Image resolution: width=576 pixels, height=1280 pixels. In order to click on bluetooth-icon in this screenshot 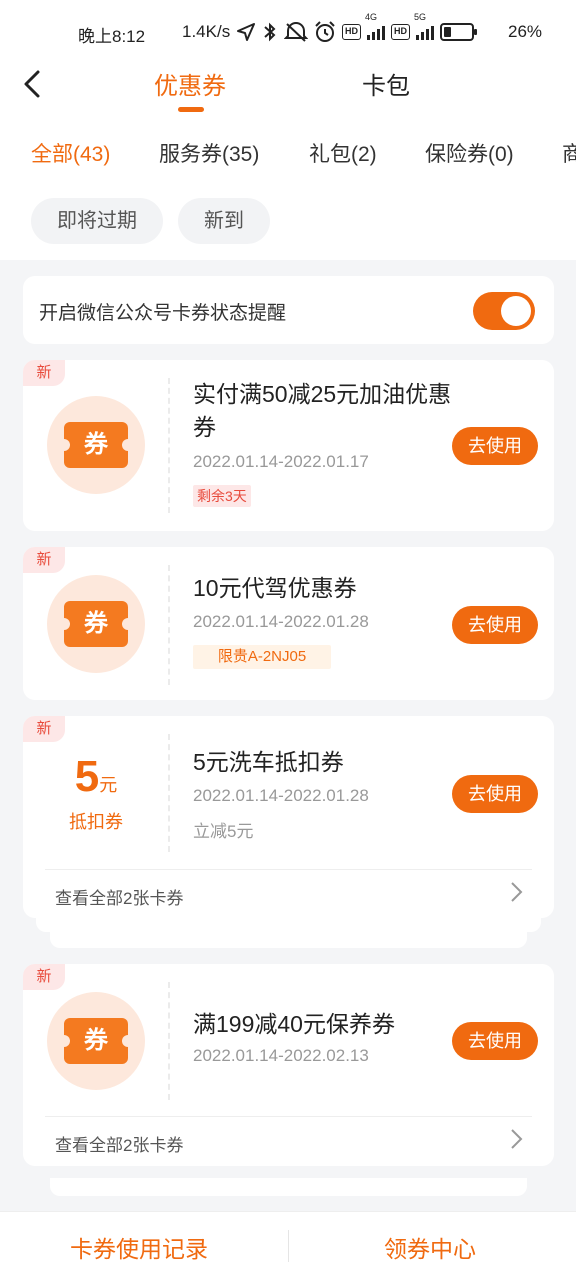, I will do `click(270, 32)`.